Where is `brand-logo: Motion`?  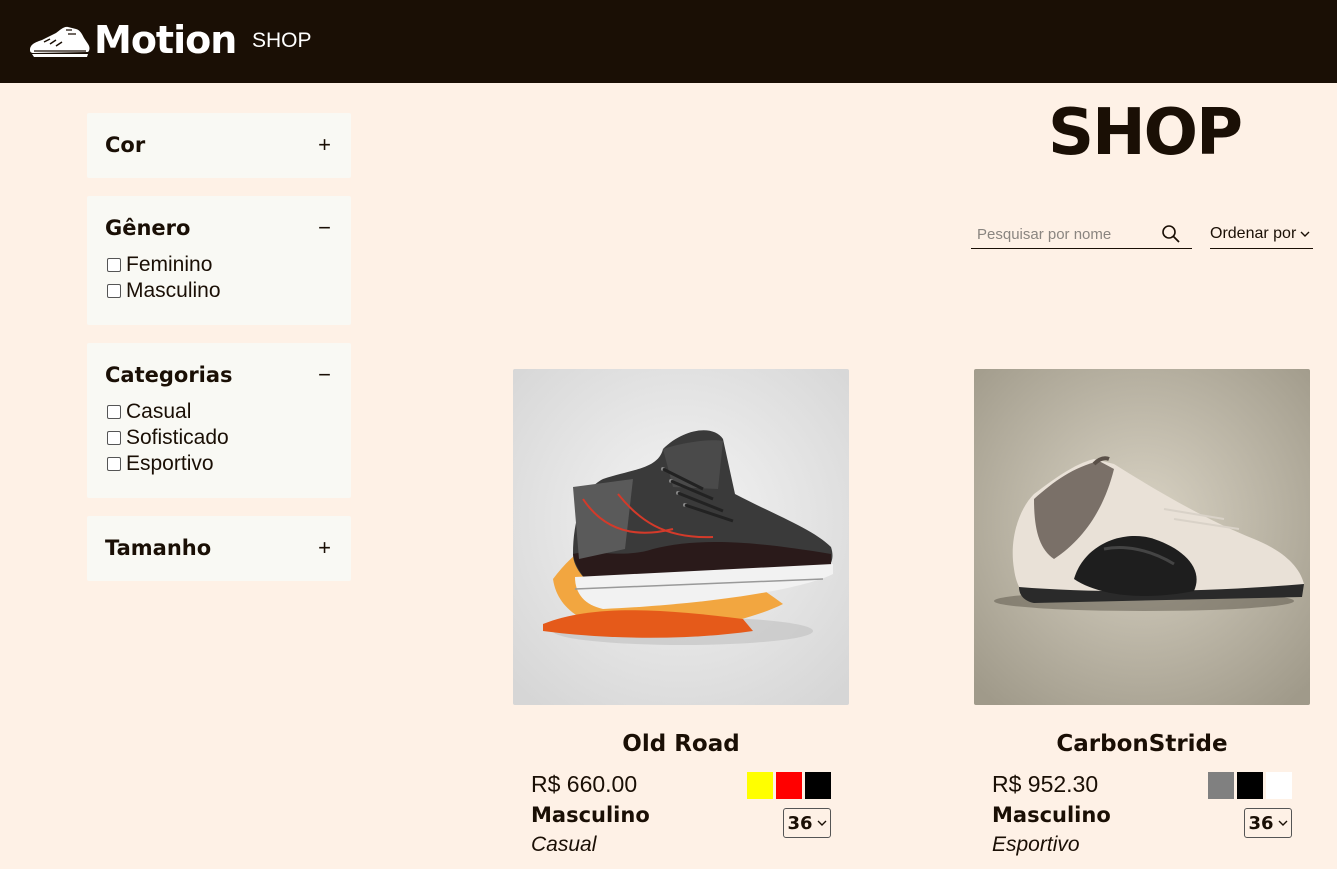
brand-logo: Motion is located at coordinates (132, 40).